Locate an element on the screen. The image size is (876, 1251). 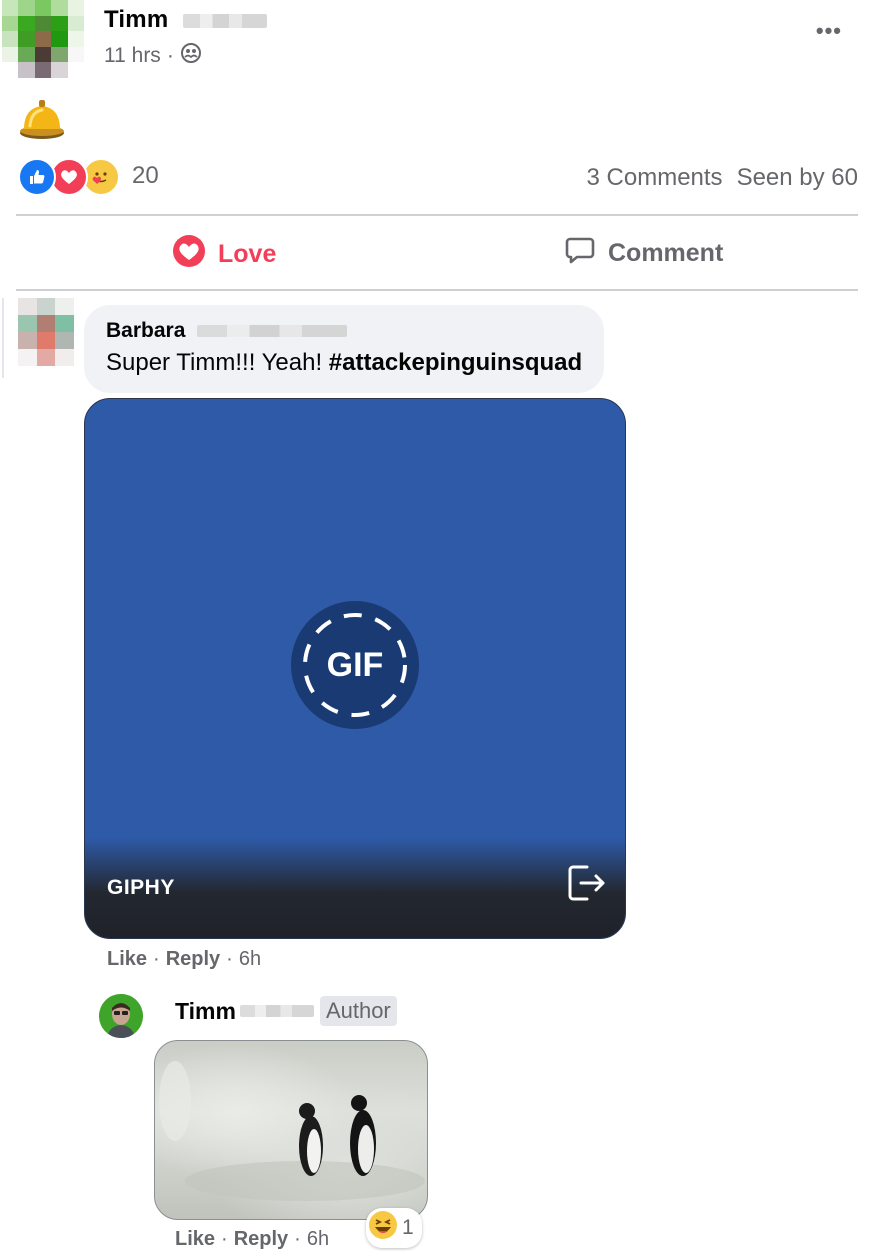
divider-bottom is located at coordinates (437, 290).